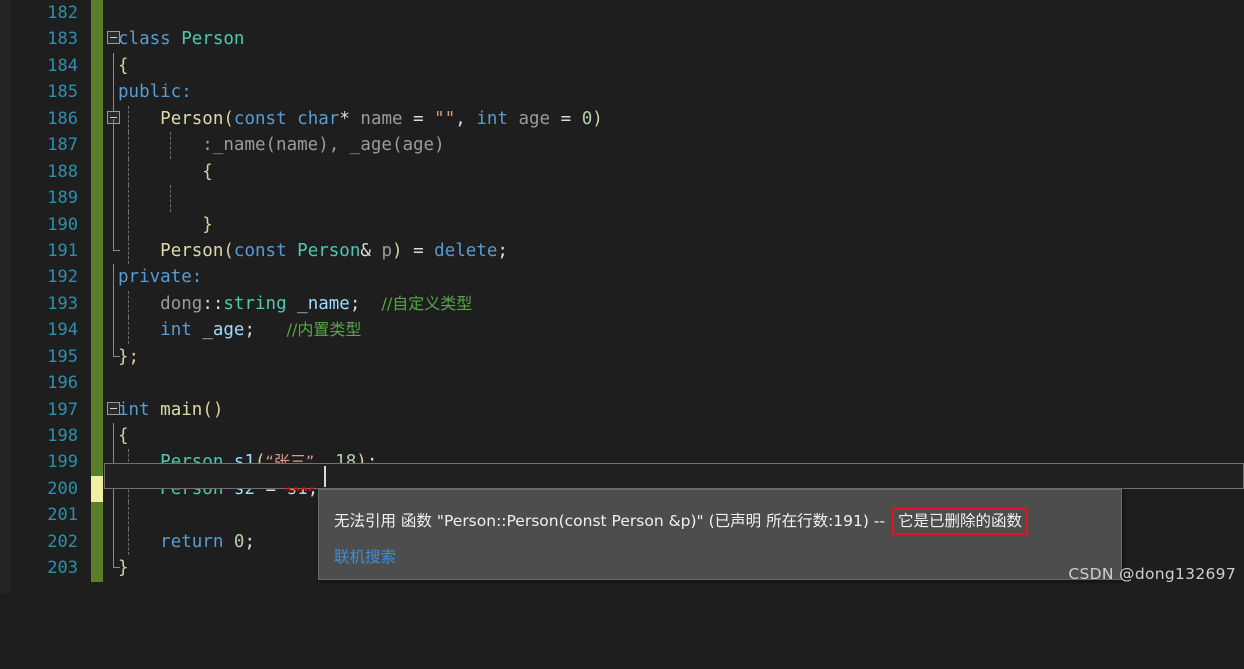 Image resolution: width=1244 pixels, height=669 pixels. What do you see at coordinates (155, 92) in the screenshot?
I see `code-text: public:` at bounding box center [155, 92].